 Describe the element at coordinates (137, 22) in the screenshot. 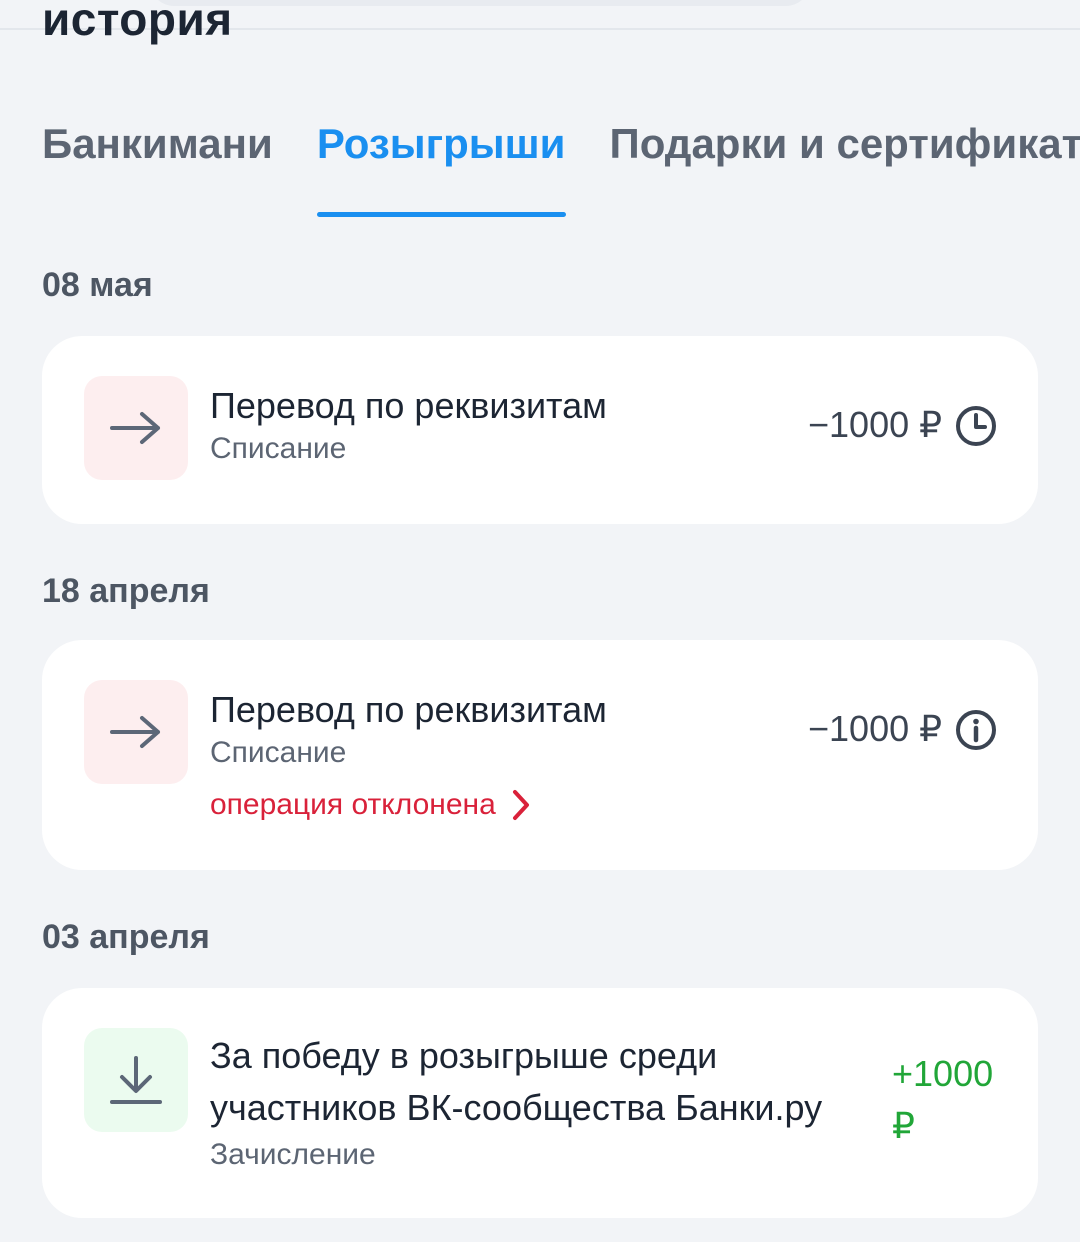

I see `page-title: история` at that location.